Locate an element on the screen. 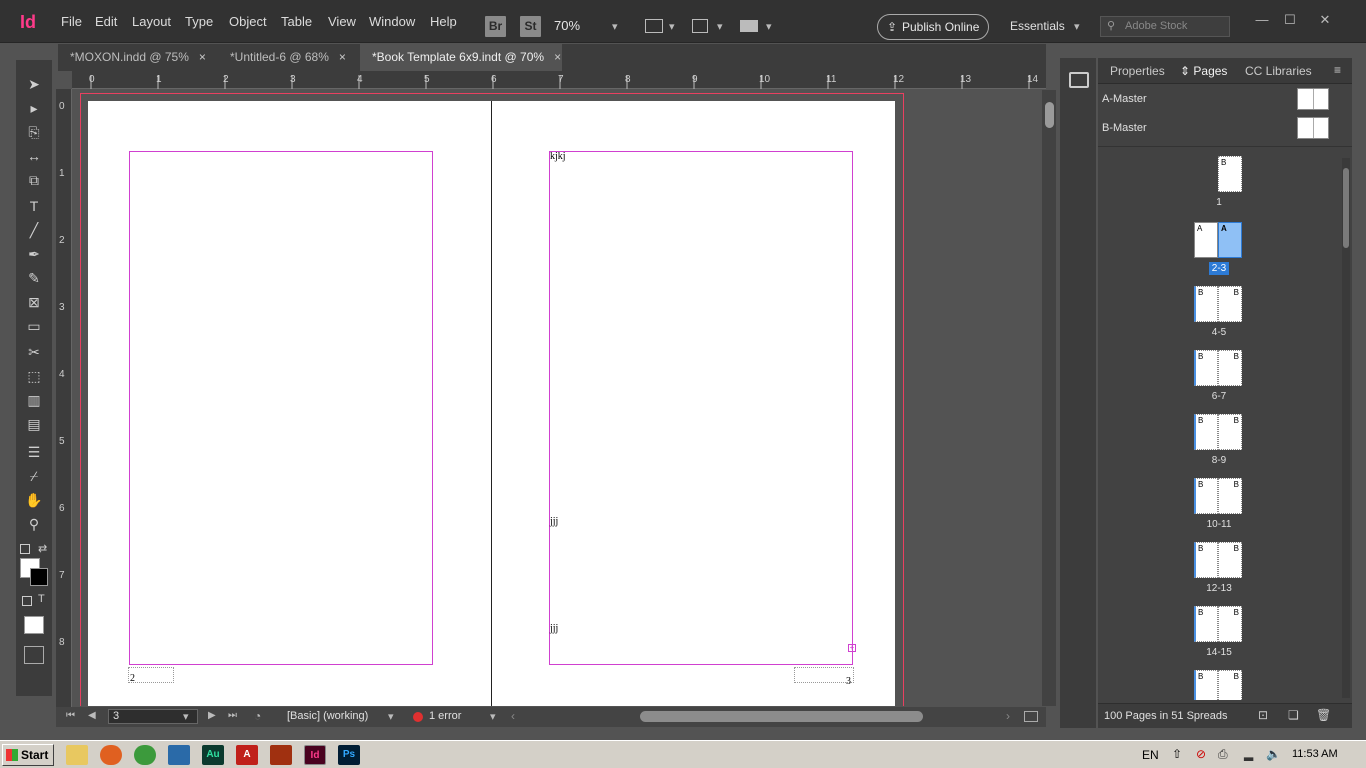  preflight-profile: [Basic] (working) is located at coordinates (327, 716).